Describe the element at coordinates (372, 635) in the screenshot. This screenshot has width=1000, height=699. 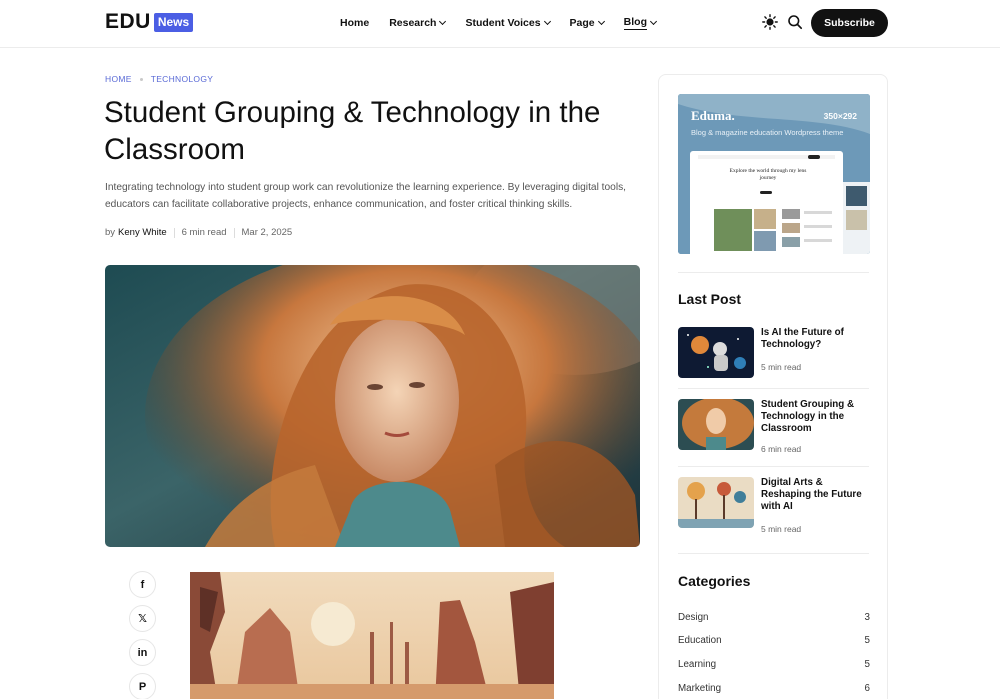
I see `article-inline-image` at that location.